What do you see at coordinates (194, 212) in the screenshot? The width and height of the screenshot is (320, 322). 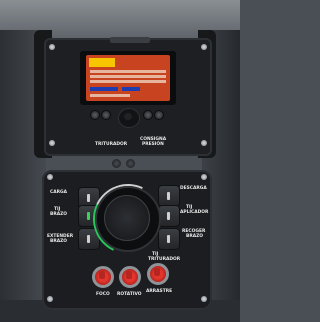 I see `label-tij-aplicador-2: APLICADOR` at bounding box center [194, 212].